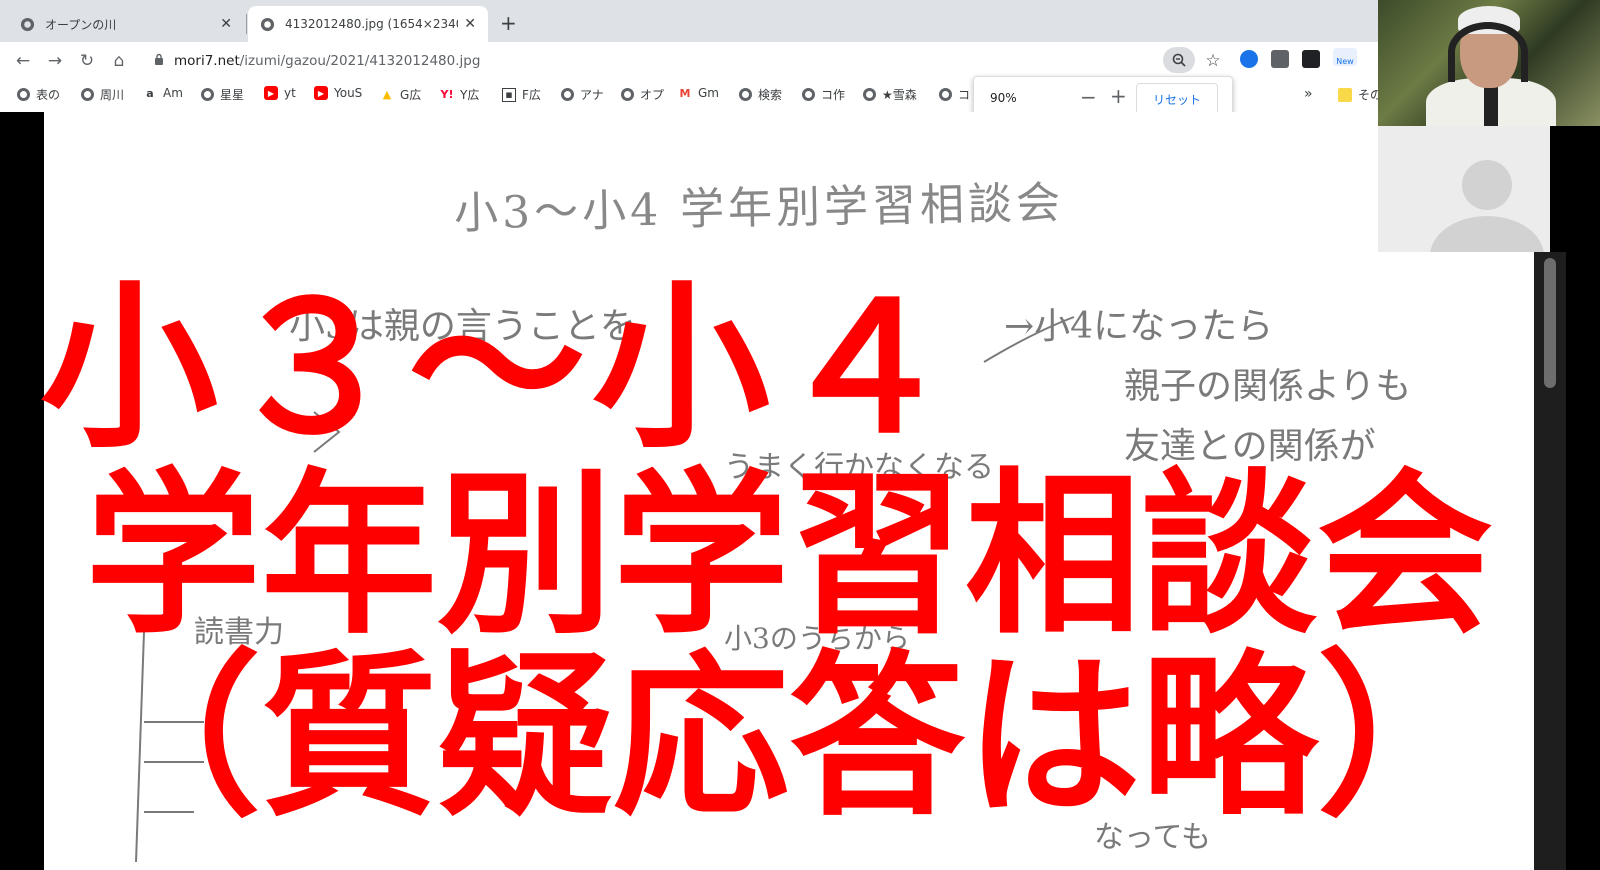  I want to click on amazon-icon: a, so click(150, 93).